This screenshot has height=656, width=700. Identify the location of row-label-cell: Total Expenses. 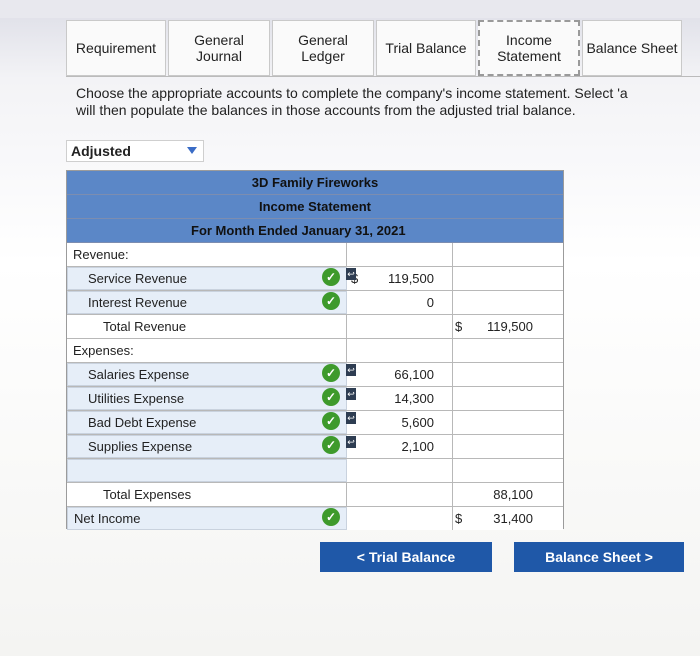
(207, 494).